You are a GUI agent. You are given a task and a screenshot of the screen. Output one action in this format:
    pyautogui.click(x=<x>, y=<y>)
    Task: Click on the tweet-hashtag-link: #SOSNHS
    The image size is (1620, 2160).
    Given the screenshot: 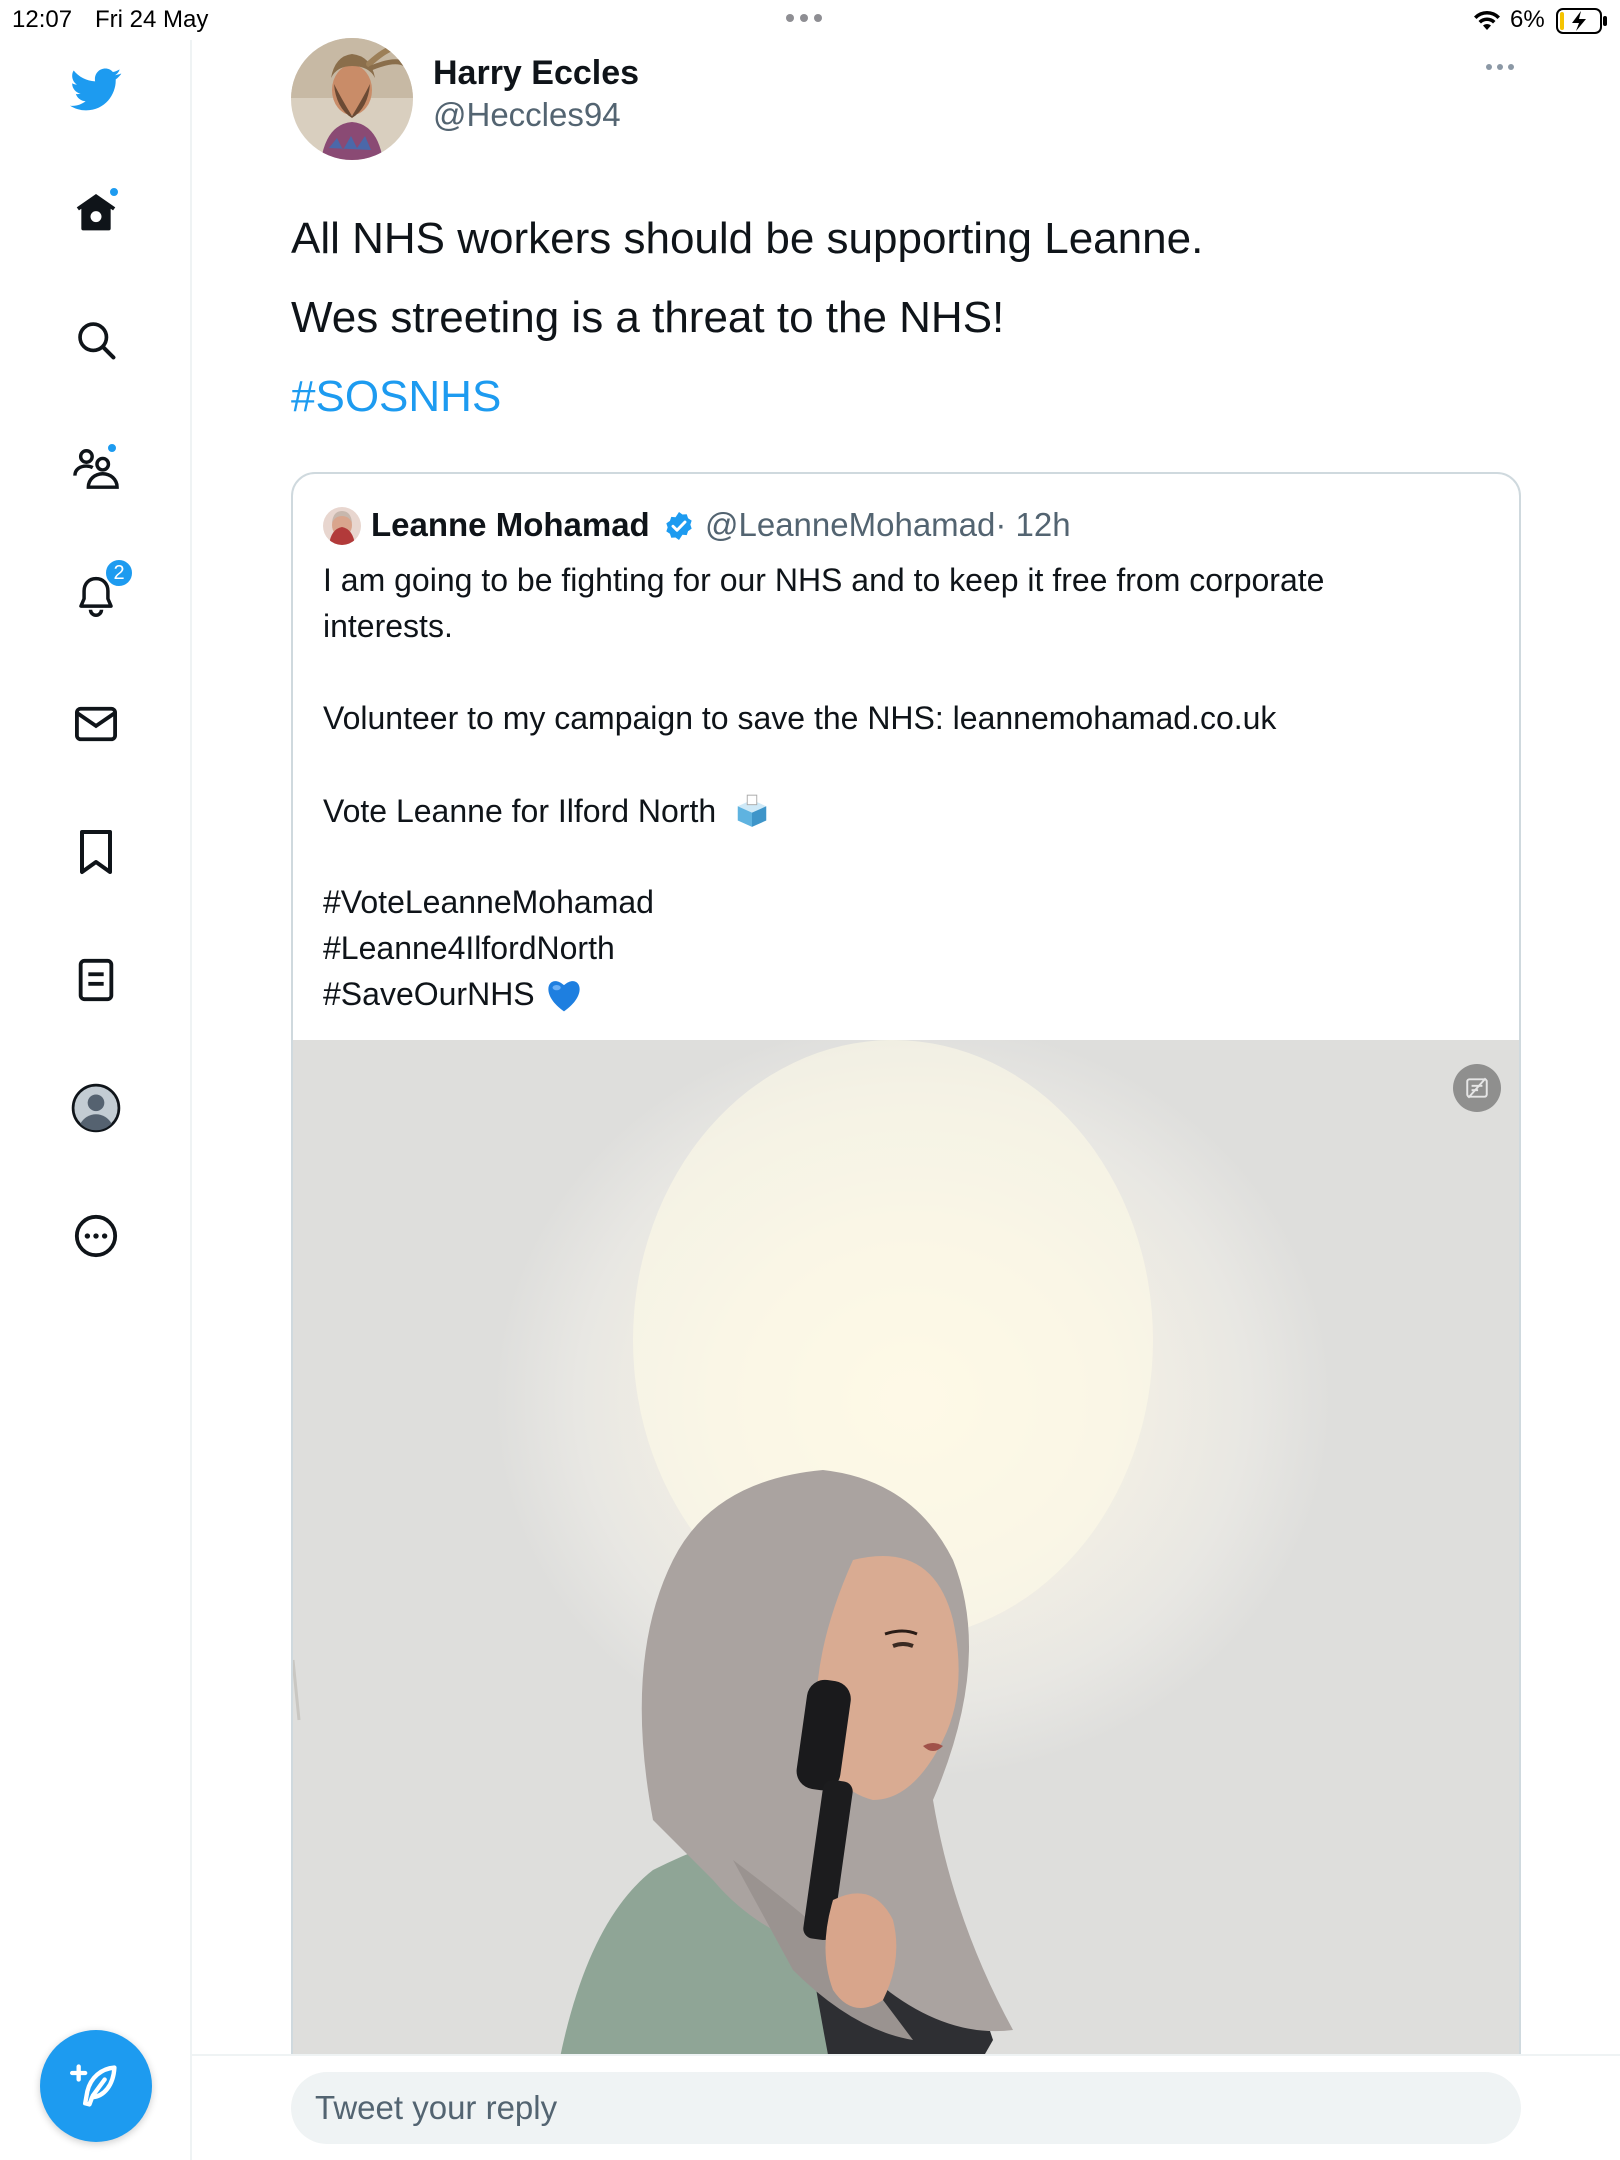 What is the action you would take?
    pyautogui.click(x=396, y=397)
    